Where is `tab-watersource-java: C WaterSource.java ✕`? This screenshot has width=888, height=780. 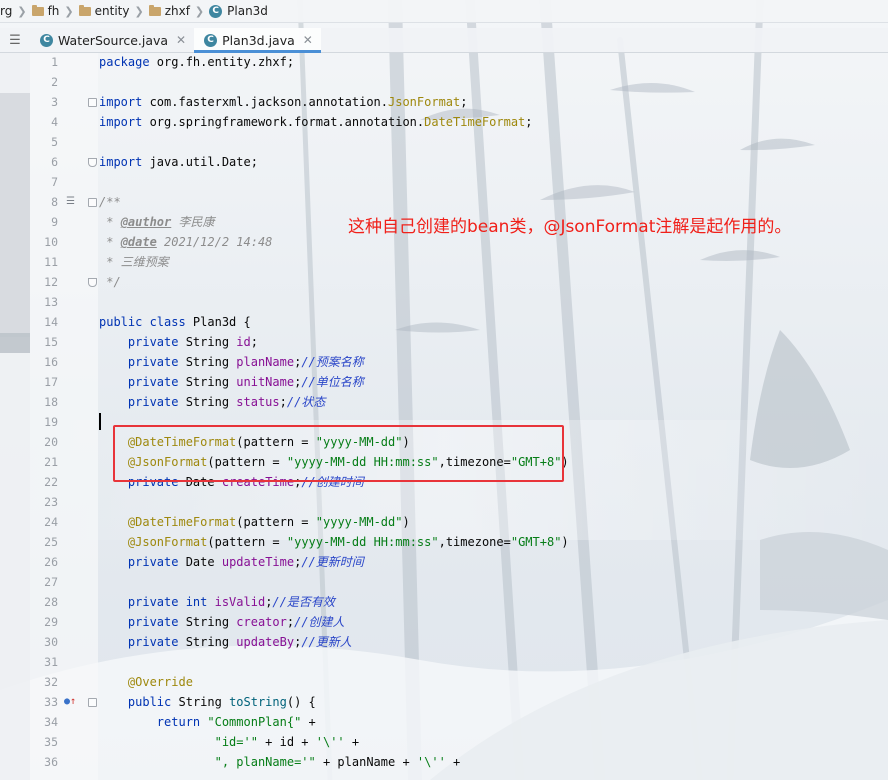
tab-watersource-java: C WaterSource.java ✕ is located at coordinates (112, 40).